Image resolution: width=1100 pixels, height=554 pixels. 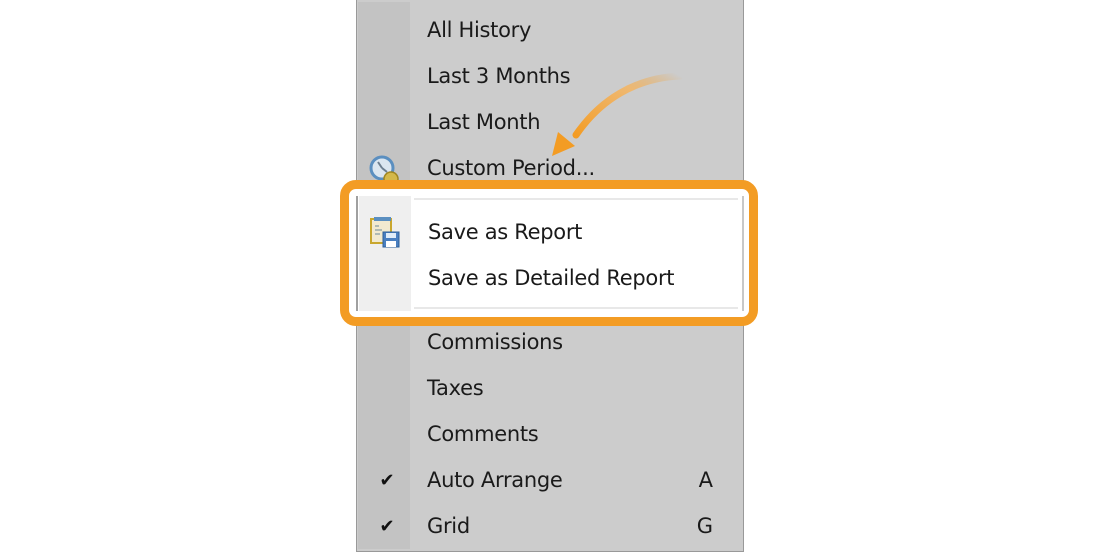 I want to click on menu-item-label: Commissions, so click(x=495, y=342).